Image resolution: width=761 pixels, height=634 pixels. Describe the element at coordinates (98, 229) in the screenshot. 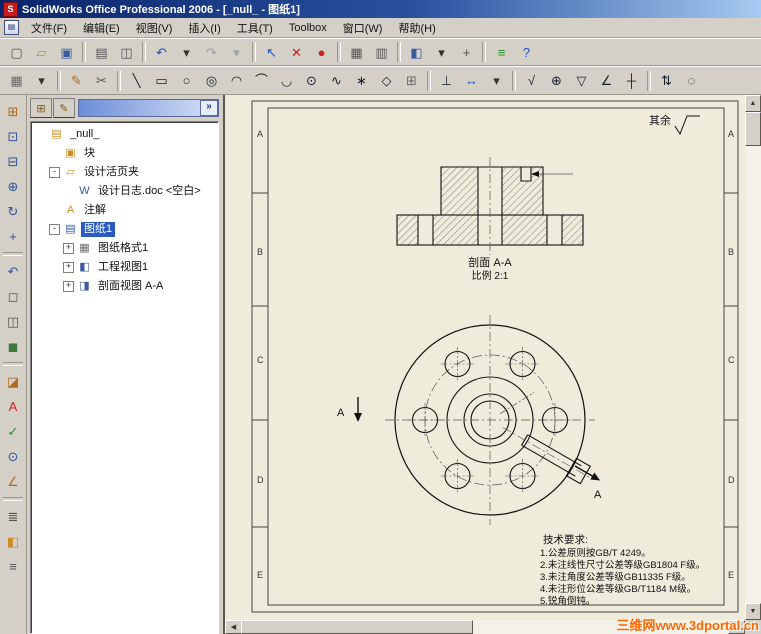

I see `tree-item-sheet1: 图纸1` at that location.